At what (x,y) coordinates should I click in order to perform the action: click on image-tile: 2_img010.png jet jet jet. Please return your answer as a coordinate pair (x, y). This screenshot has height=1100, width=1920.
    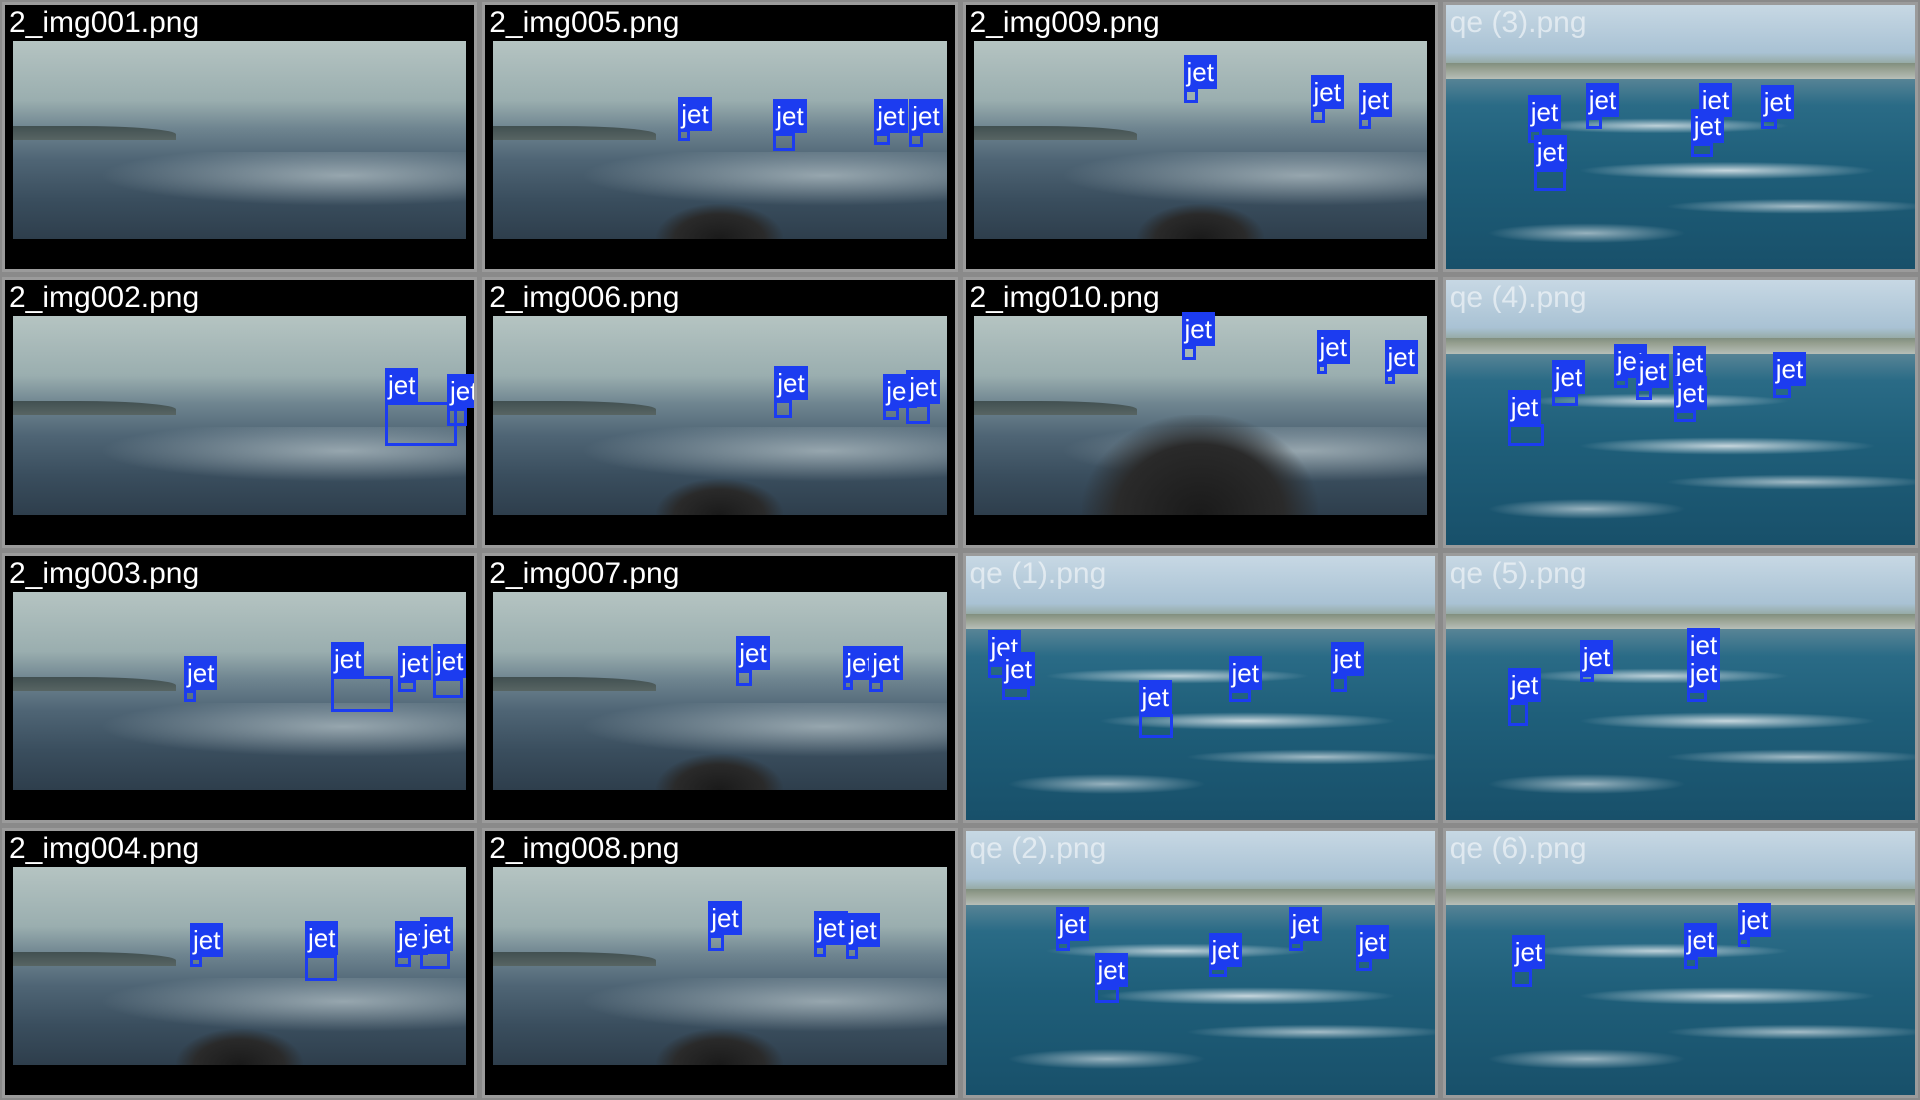
    Looking at the image, I should click on (1200, 412).